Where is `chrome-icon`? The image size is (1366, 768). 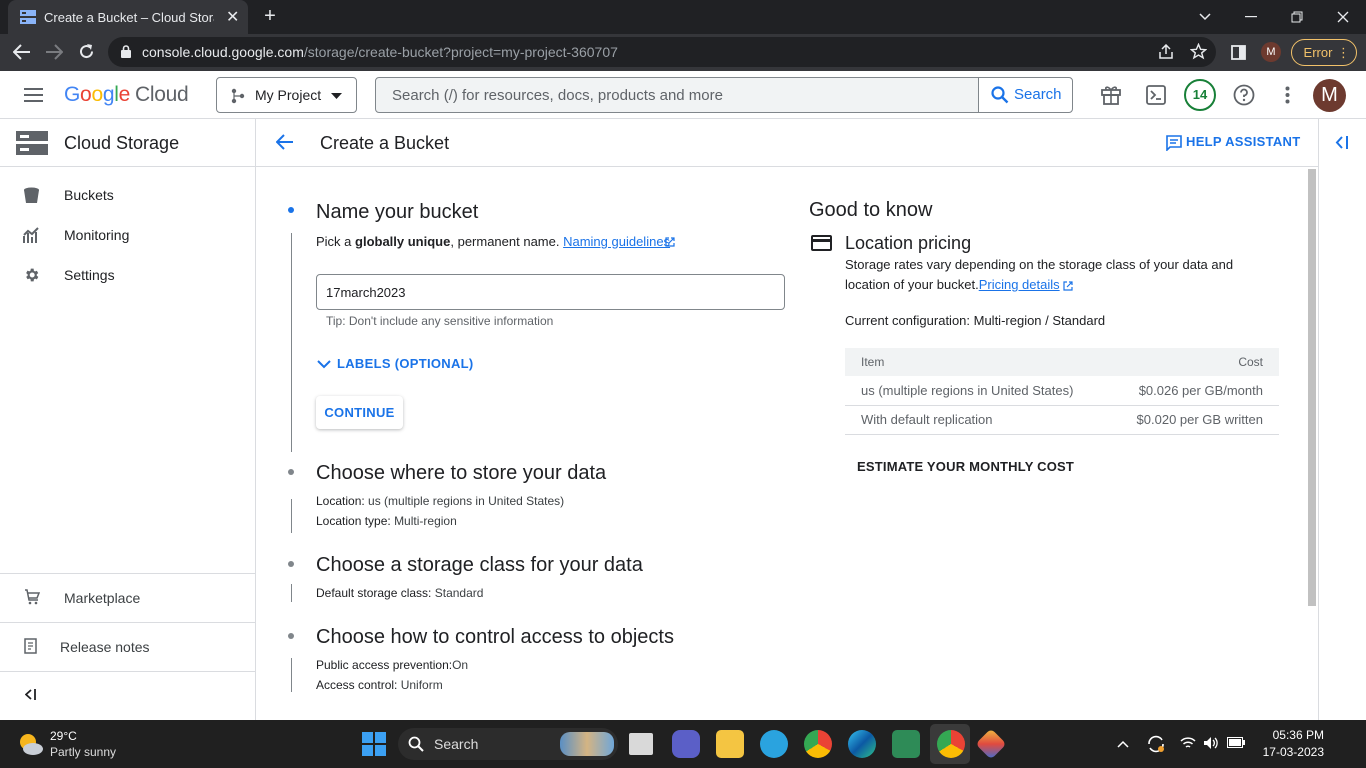
chrome-icon is located at coordinates (818, 744).